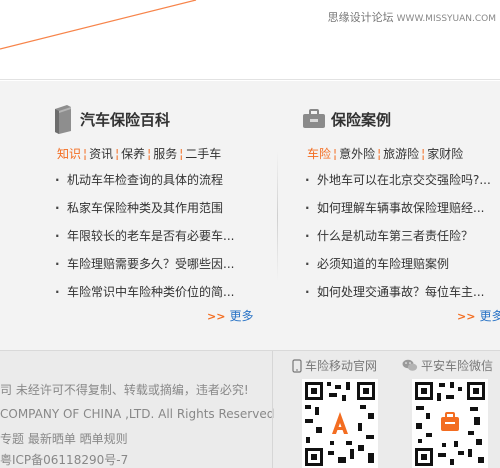  Describe the element at coordinates (410, 365) in the screenshot. I see `wechat-icon` at that location.